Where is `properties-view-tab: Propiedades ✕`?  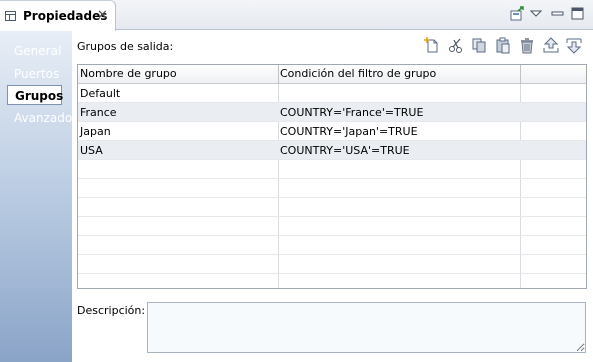 properties-view-tab: Propiedades ✕ is located at coordinates (58, 15).